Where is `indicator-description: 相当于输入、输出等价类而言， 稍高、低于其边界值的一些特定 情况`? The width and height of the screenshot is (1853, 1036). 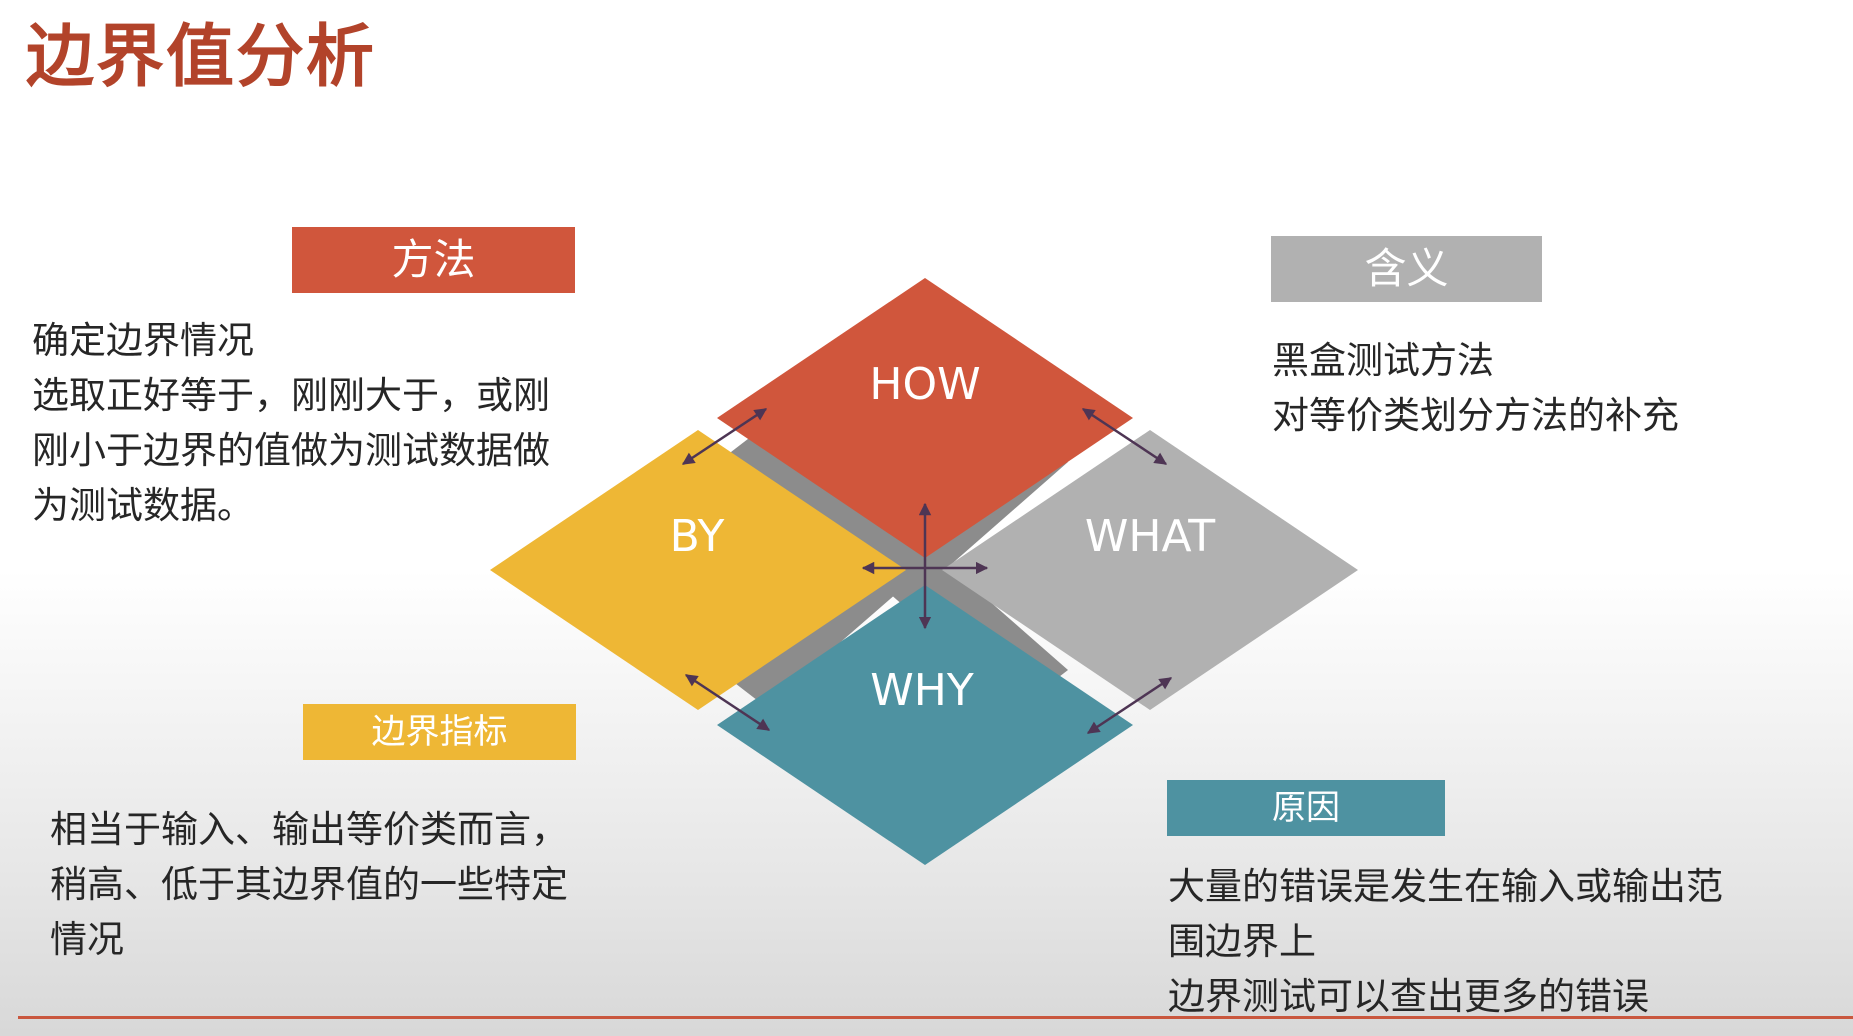
indicator-description: 相当于输入、输出等价类而言， 稍高、低于其边界值的一些特定 情况 is located at coordinates (309, 884).